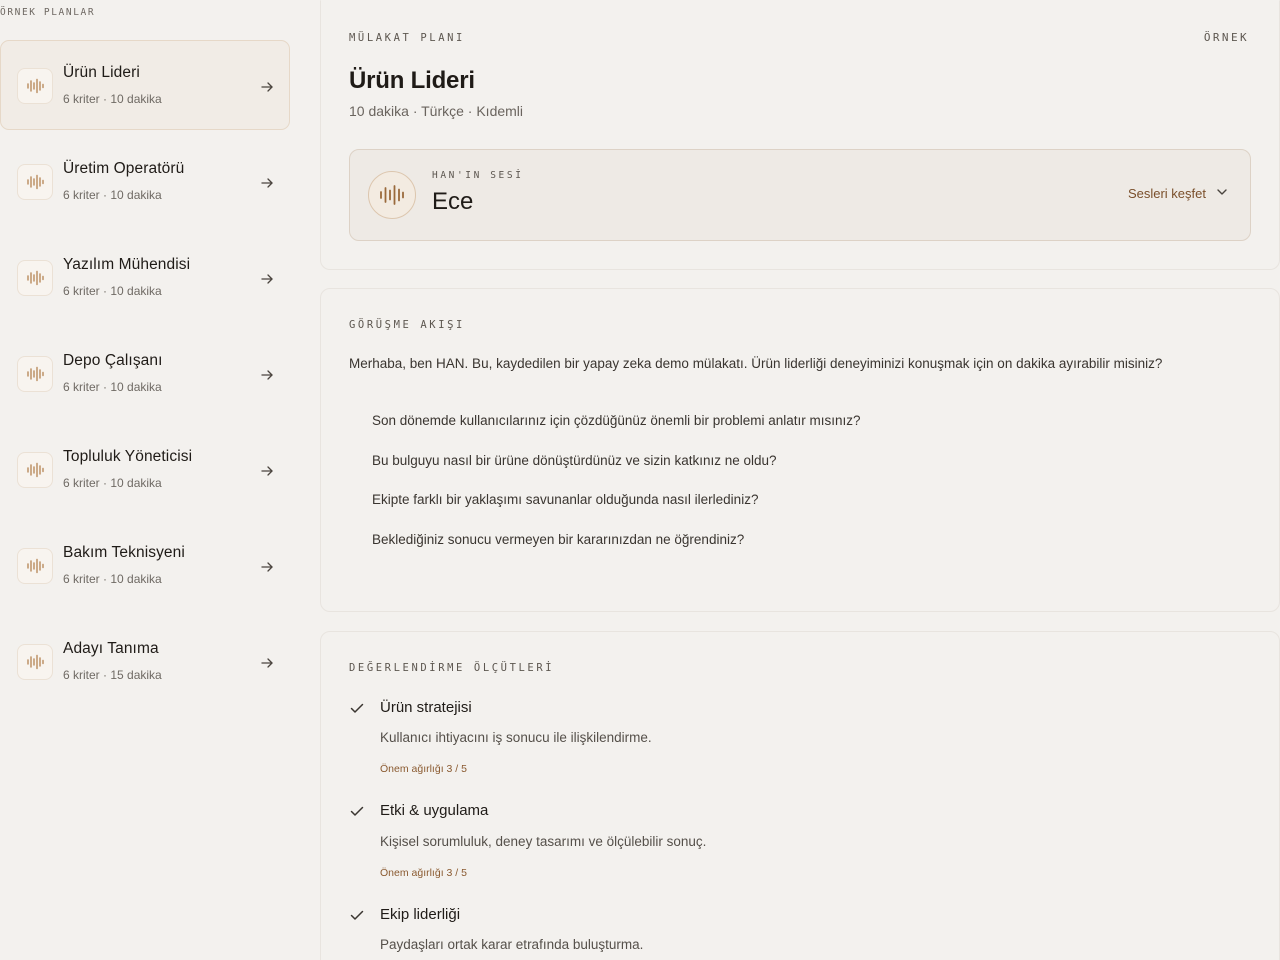  I want to click on plan-title: Yazılım Mühendisi, so click(127, 264).